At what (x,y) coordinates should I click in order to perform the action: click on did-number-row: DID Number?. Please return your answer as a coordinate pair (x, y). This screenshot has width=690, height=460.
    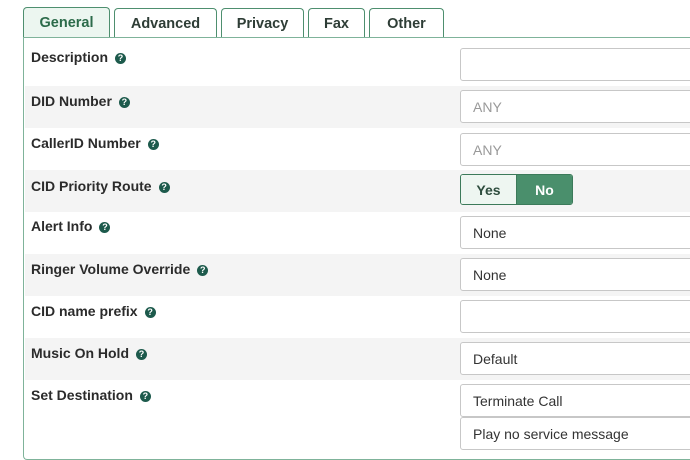
    Looking at the image, I should click on (357, 107).